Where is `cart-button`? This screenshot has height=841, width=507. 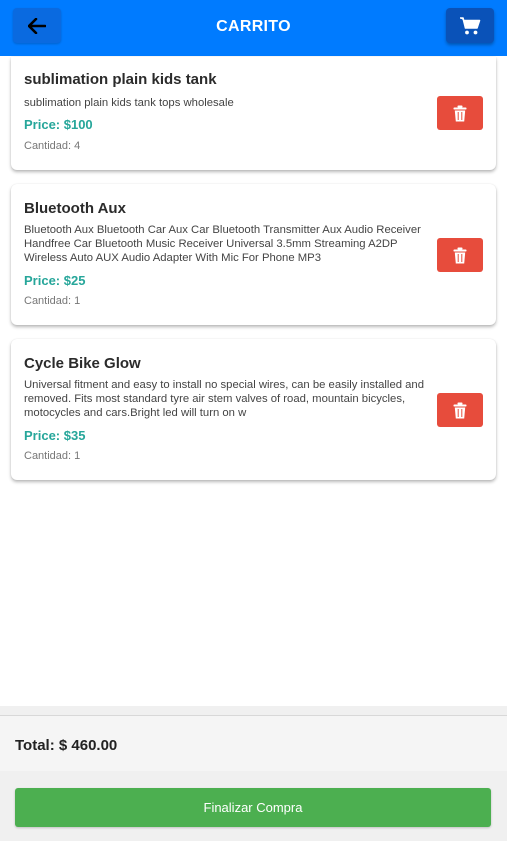
cart-button is located at coordinates (470, 25).